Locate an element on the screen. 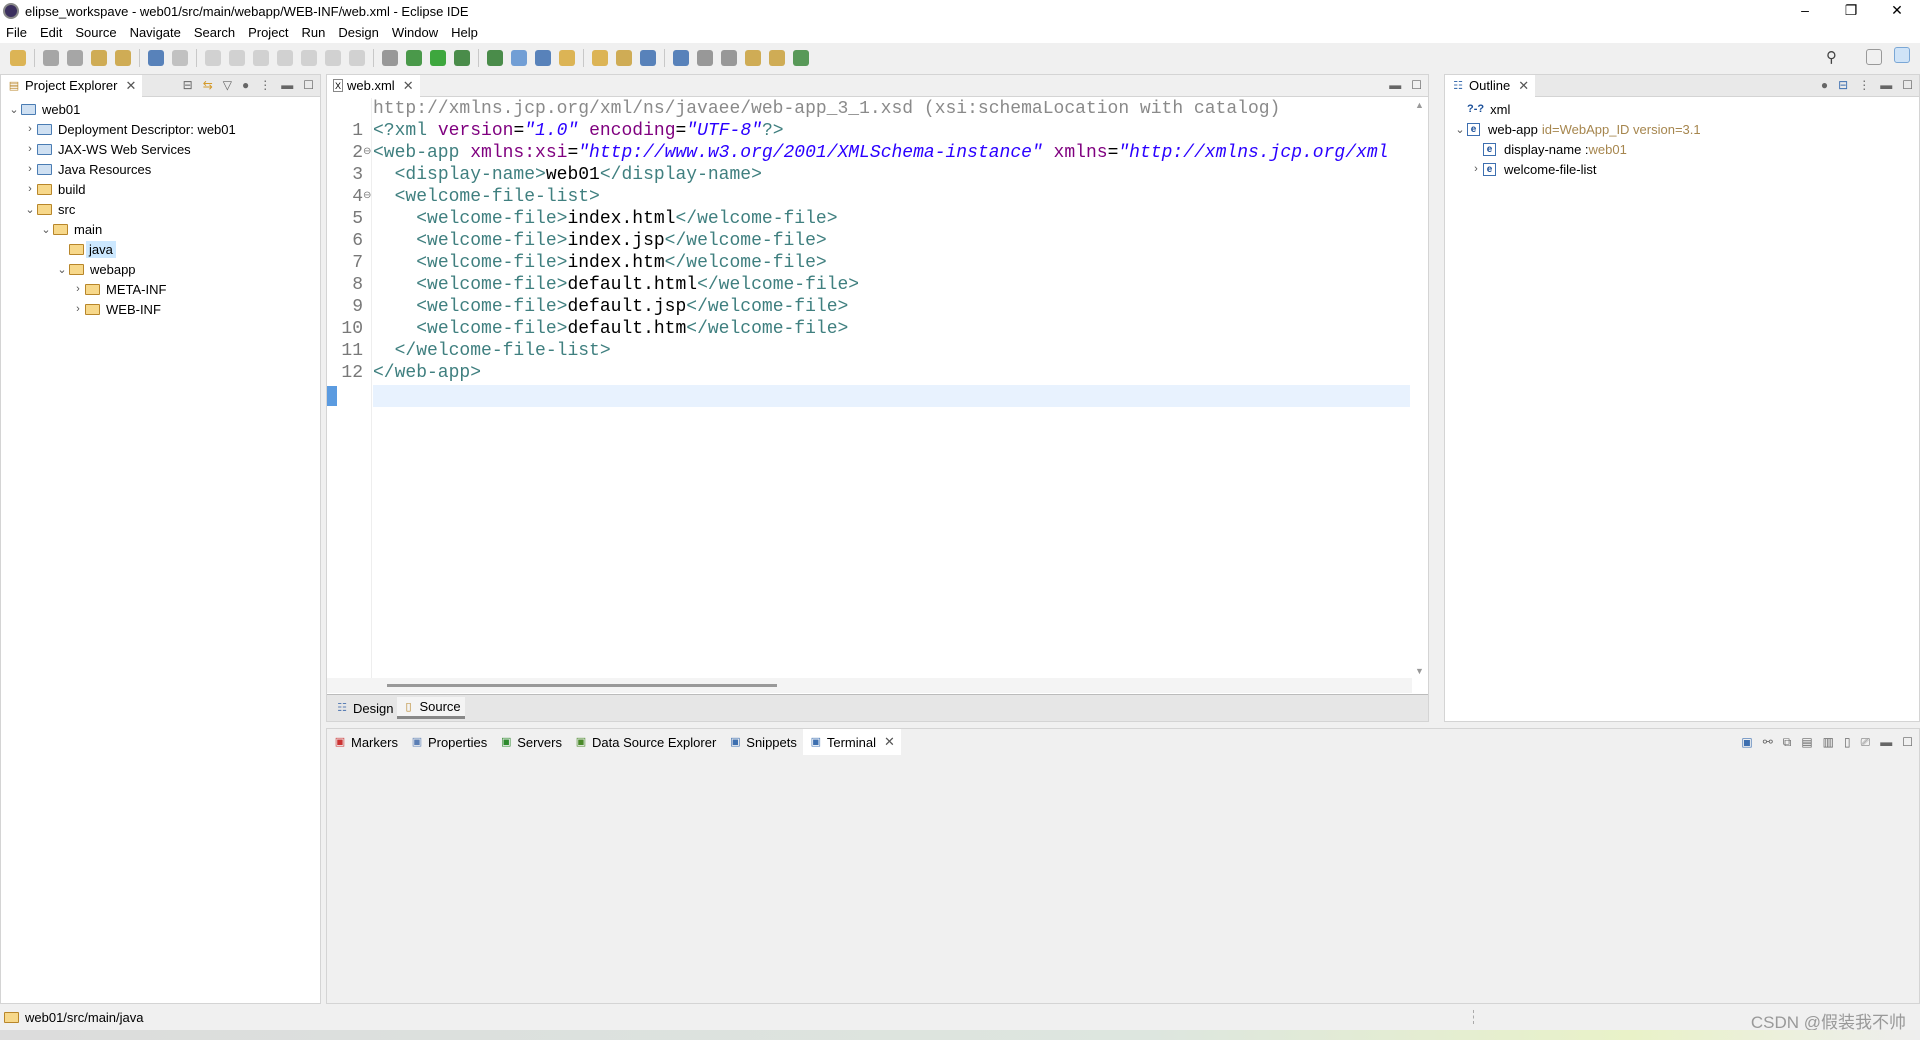 The width and height of the screenshot is (1920, 1040). save-icon is located at coordinates (51, 57).